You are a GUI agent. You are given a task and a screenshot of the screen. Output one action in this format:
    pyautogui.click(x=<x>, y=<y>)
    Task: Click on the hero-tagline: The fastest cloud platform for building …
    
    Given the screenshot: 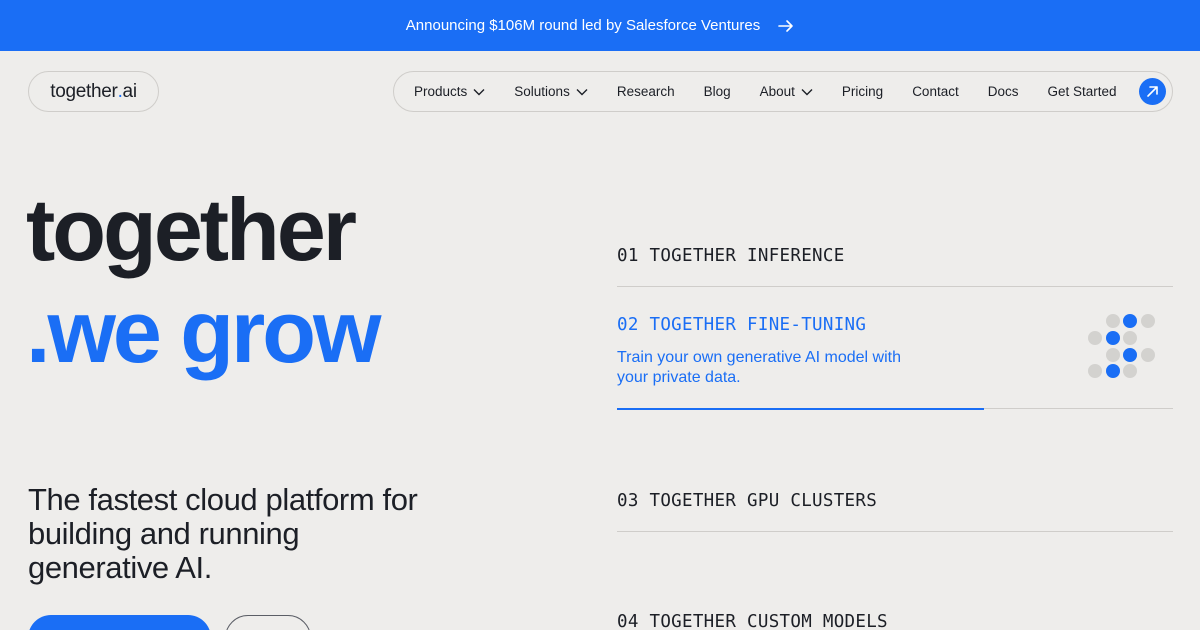 What is the action you would take?
    pyautogui.click(x=223, y=533)
    